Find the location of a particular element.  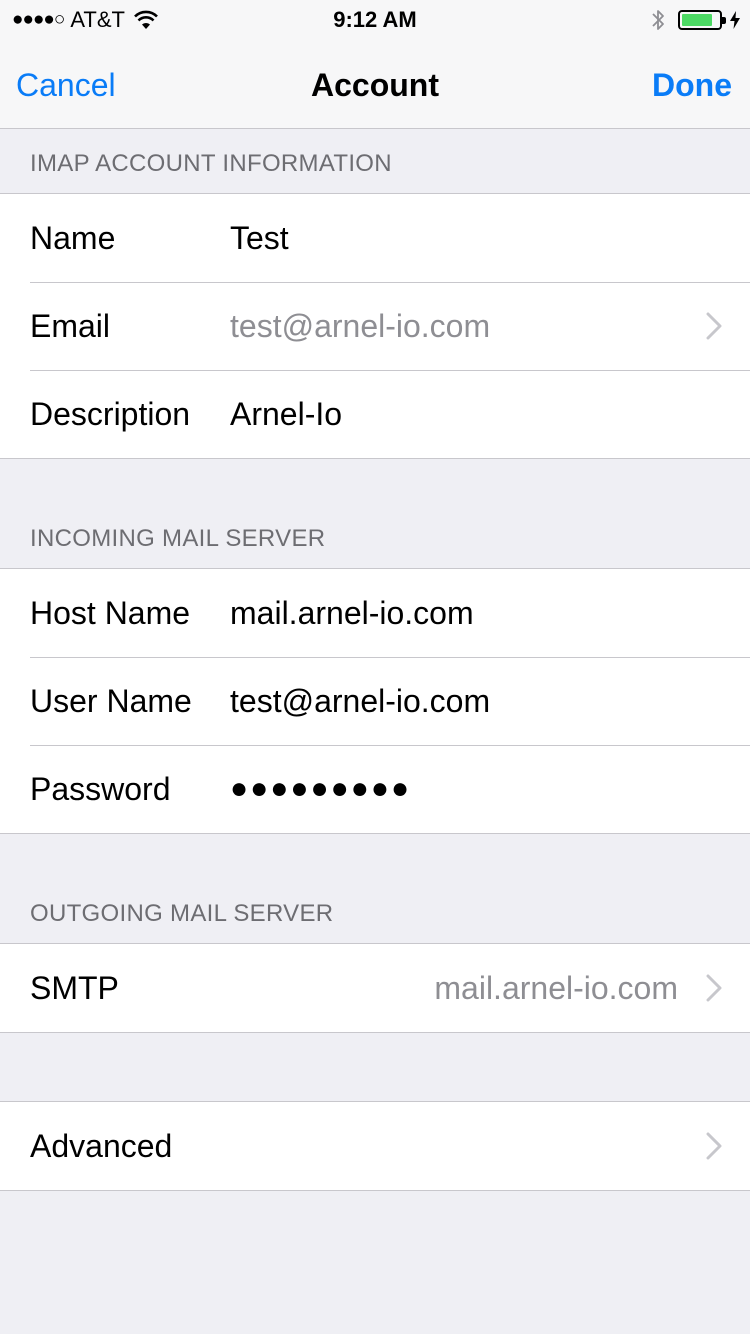

description-field: Arnel-Io is located at coordinates (286, 414).